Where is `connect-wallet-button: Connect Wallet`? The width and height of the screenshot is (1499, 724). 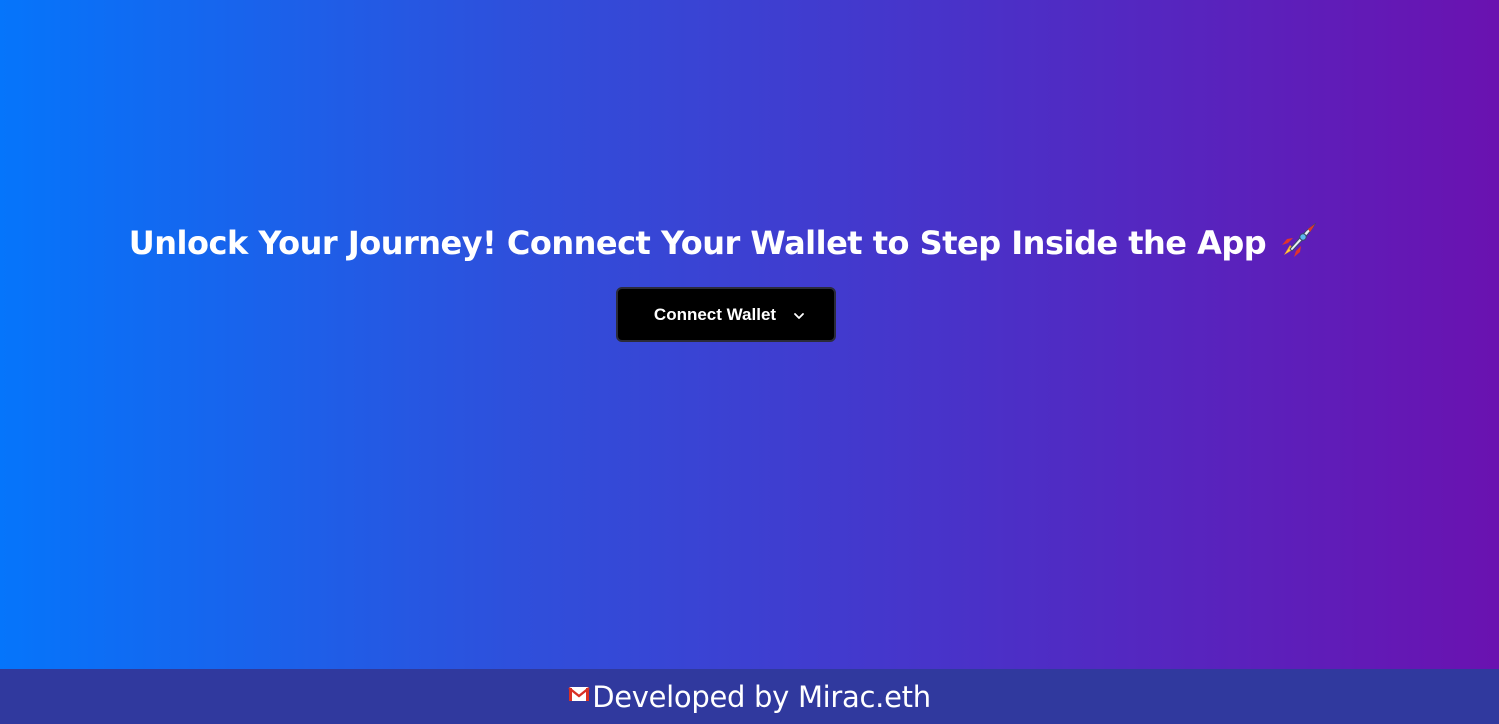 connect-wallet-button: Connect Wallet is located at coordinates (726, 314).